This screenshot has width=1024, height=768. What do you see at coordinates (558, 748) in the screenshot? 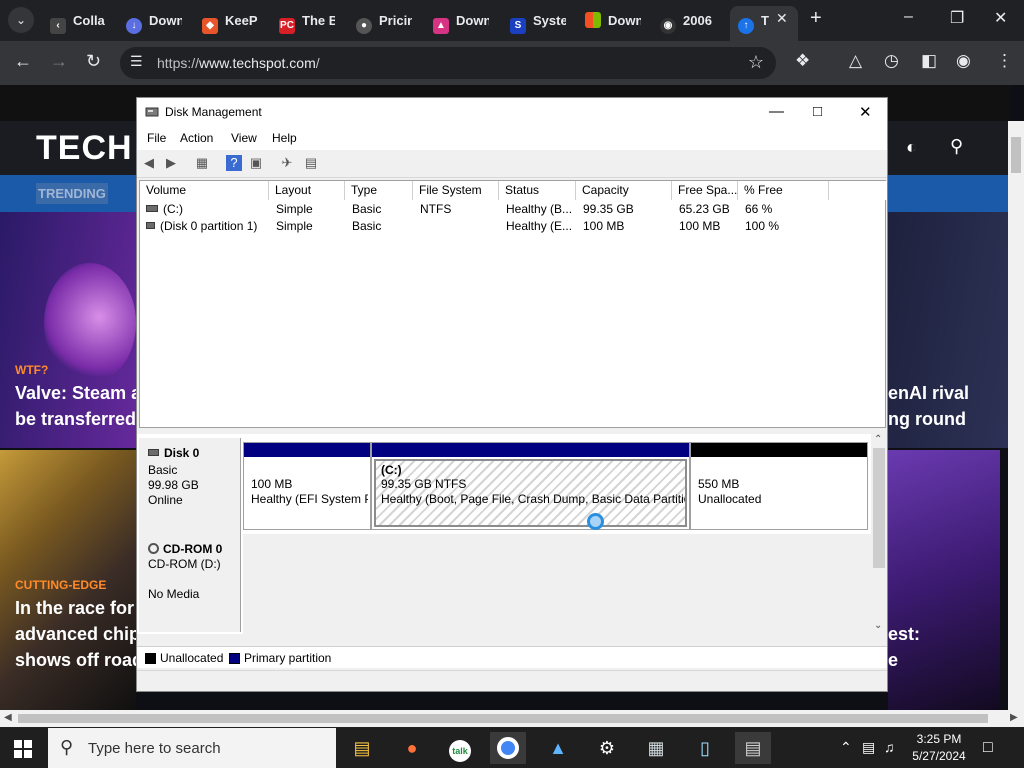
I see `photos-icon: ▲` at bounding box center [558, 748].